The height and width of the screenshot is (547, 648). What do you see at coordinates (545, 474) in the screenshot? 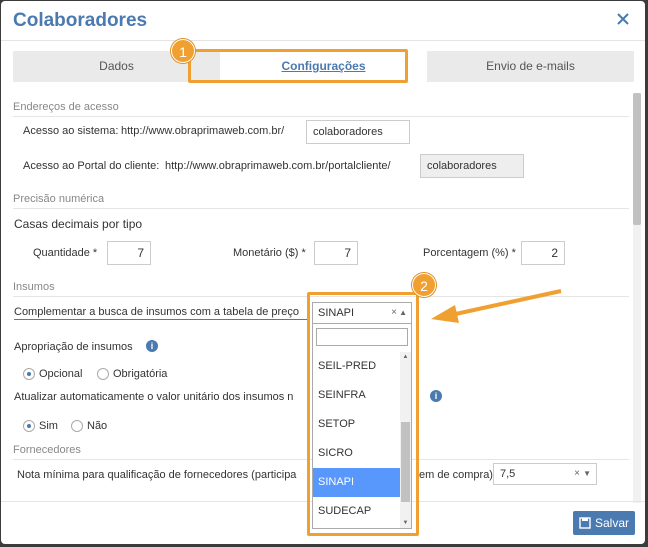
I see `nota-minima-select: 7,5 × ▼` at bounding box center [545, 474].